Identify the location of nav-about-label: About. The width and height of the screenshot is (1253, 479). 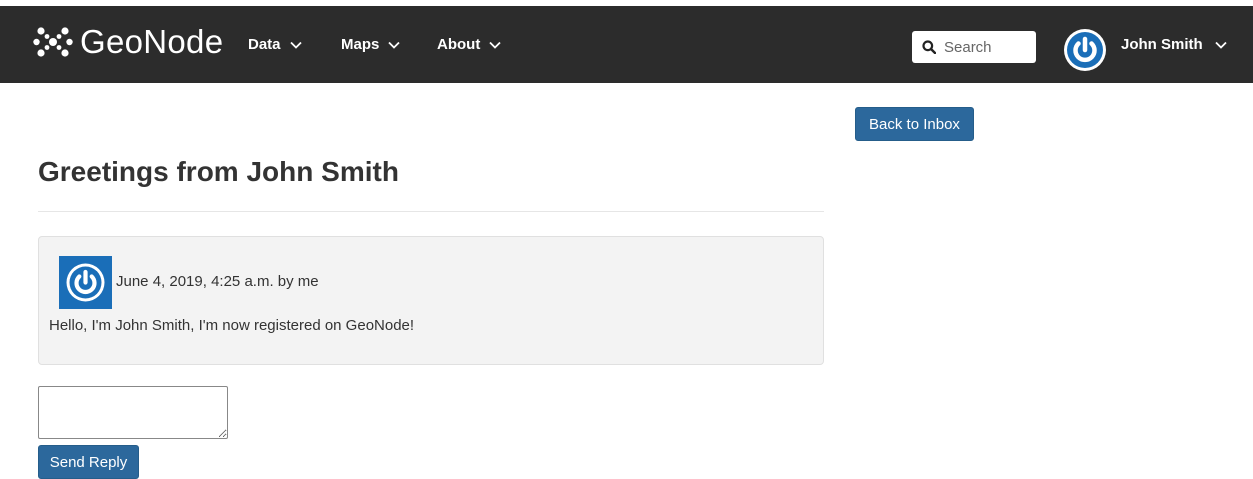
(459, 44).